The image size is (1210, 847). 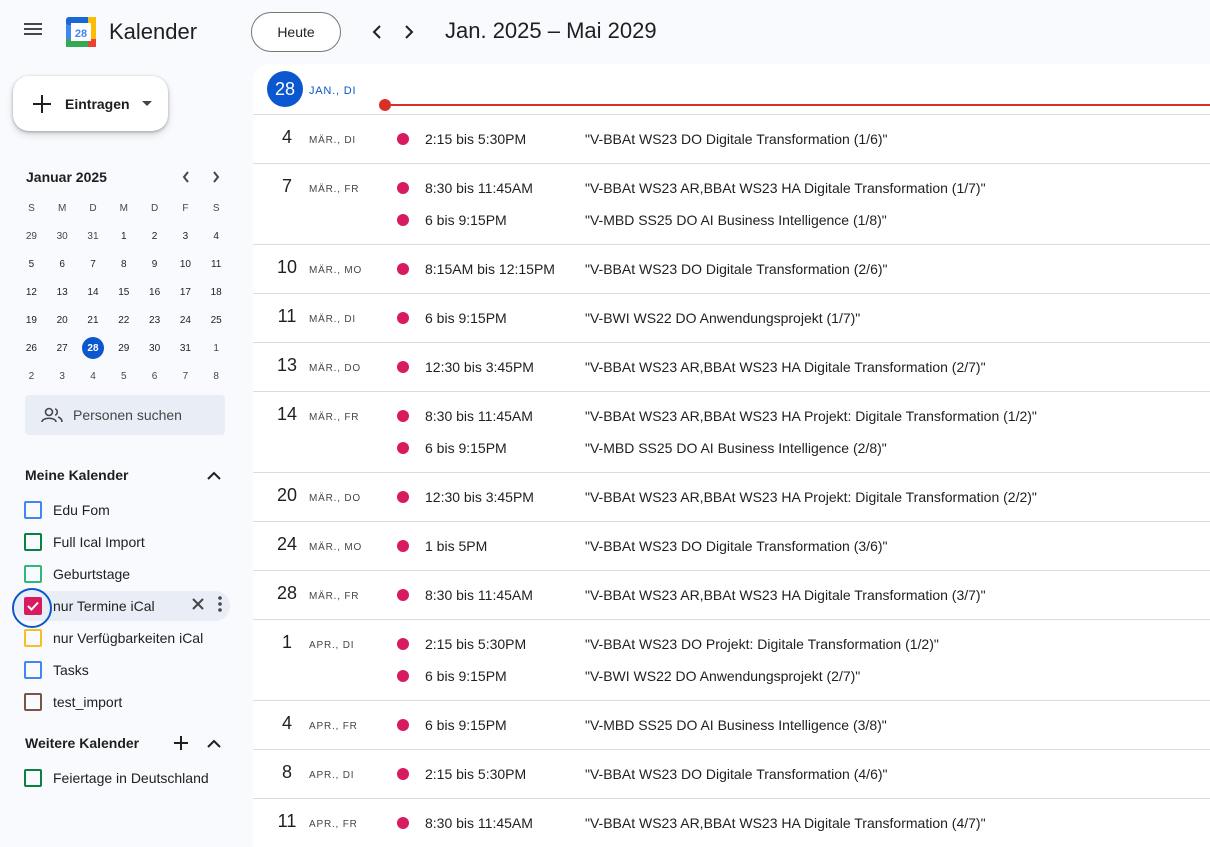 I want to click on mini-calendar-day: 17, so click(x=185, y=292).